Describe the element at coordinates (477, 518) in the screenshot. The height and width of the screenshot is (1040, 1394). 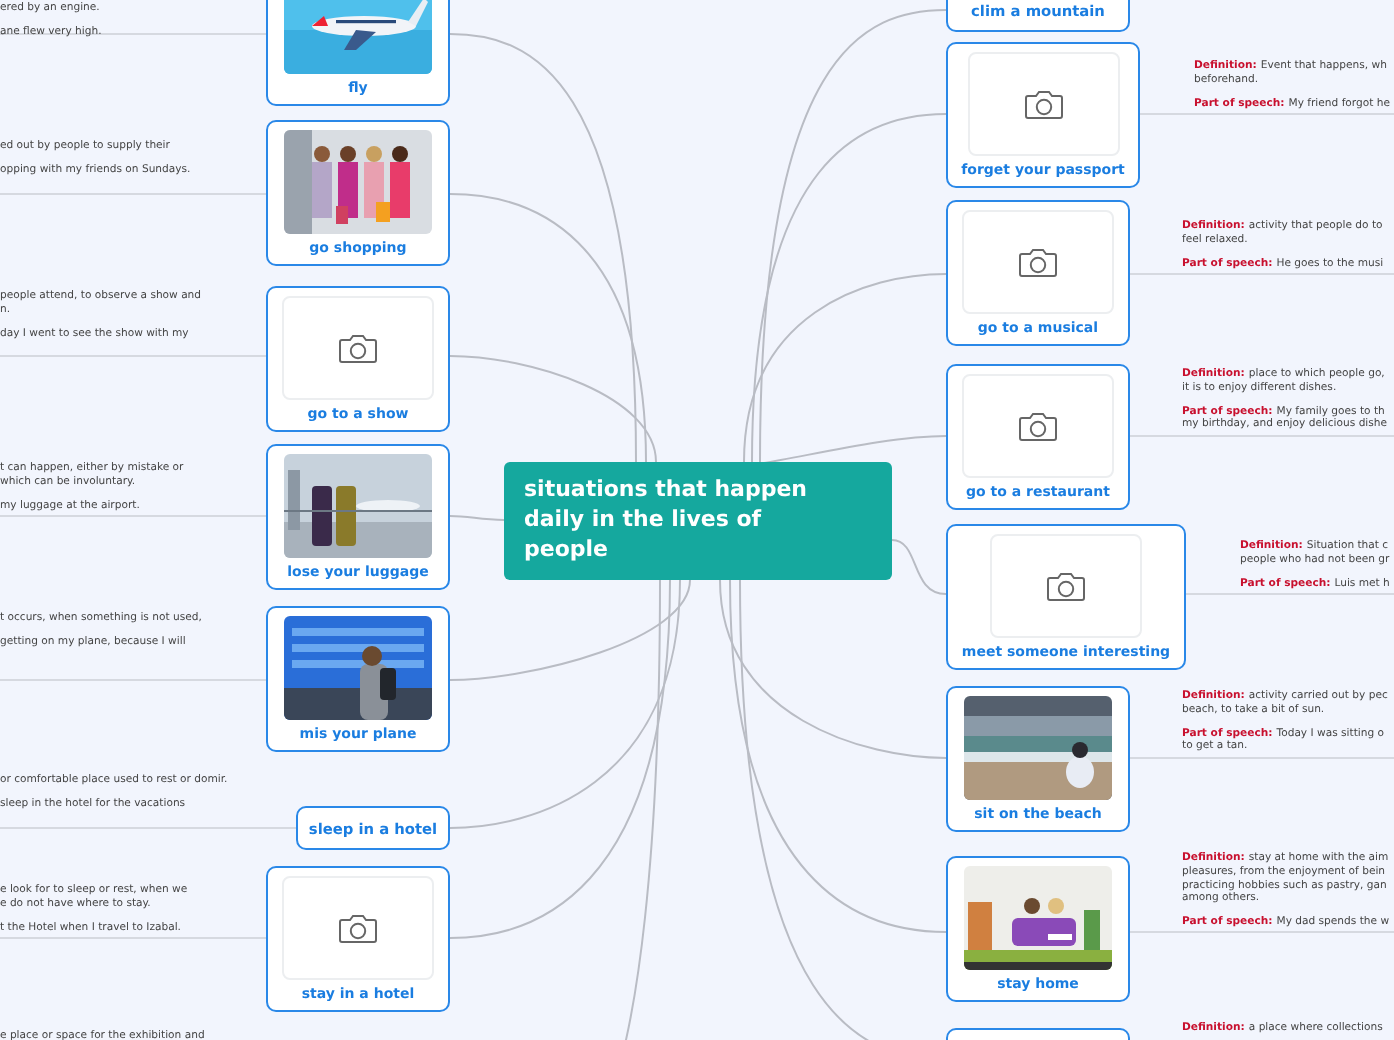
I see `connector-line` at that location.